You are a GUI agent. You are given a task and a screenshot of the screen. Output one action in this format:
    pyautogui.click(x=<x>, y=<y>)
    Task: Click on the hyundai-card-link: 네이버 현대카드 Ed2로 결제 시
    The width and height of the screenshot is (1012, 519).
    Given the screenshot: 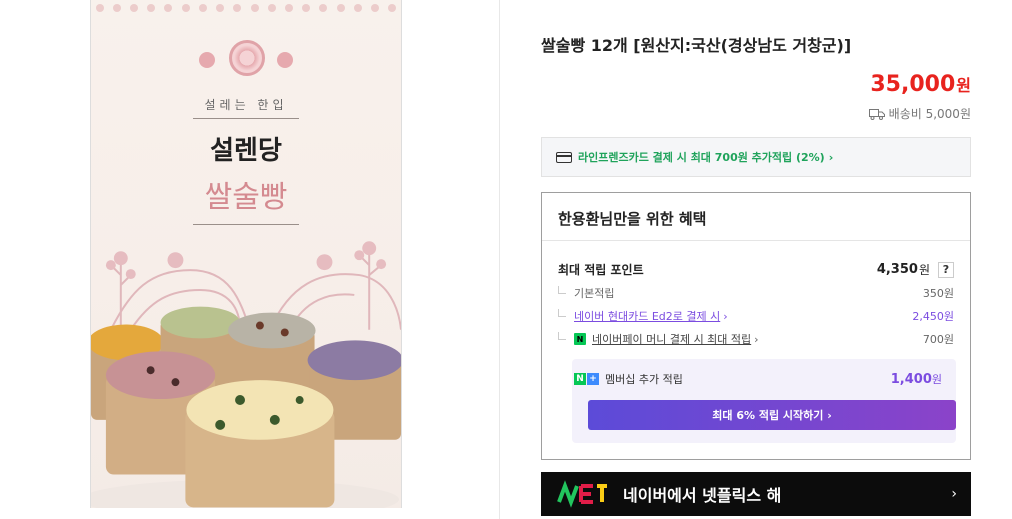 What is the action you would take?
    pyautogui.click(x=647, y=316)
    